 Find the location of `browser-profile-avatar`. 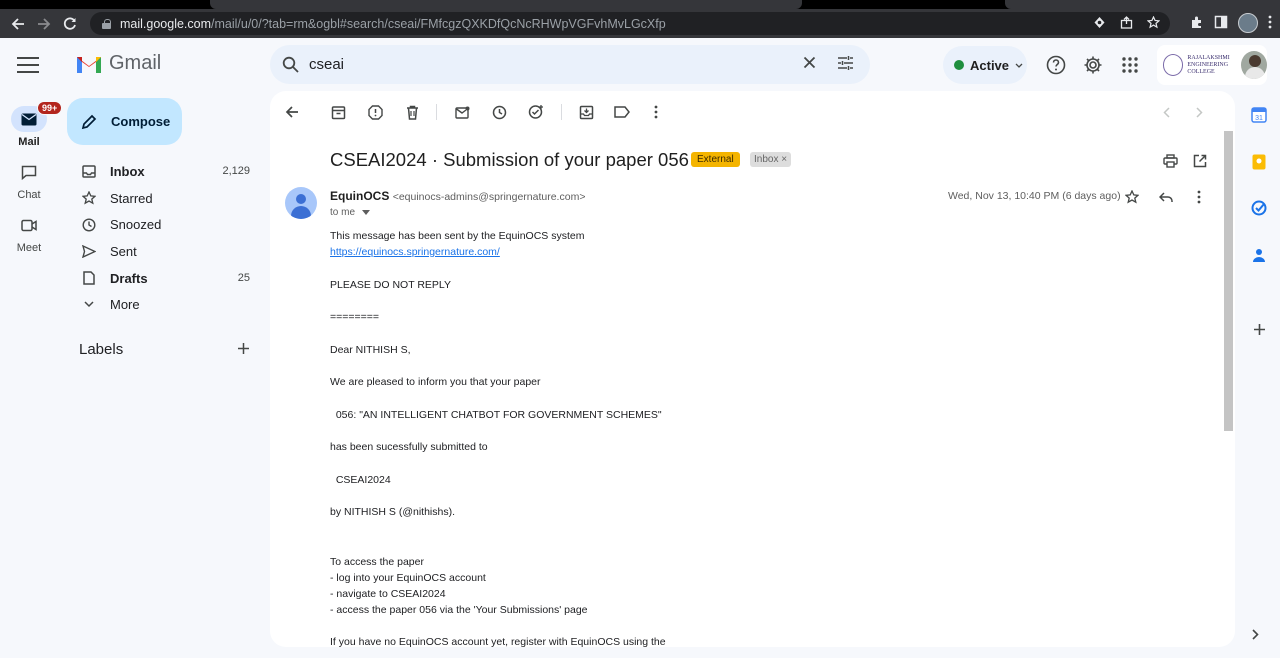

browser-profile-avatar is located at coordinates (1248, 23).